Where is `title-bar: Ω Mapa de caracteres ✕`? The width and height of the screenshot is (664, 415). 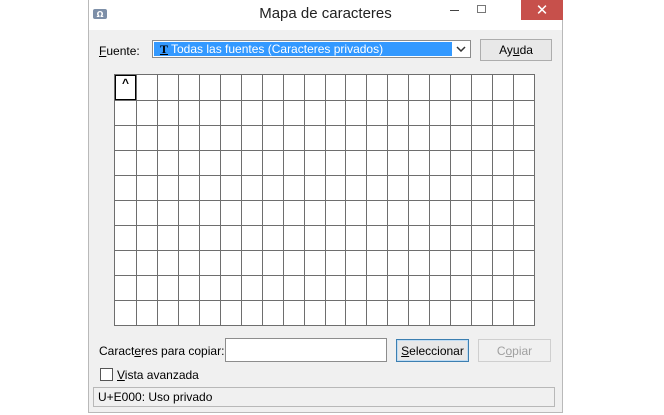 title-bar: Ω Mapa de caracteres ✕ is located at coordinates (326, 15).